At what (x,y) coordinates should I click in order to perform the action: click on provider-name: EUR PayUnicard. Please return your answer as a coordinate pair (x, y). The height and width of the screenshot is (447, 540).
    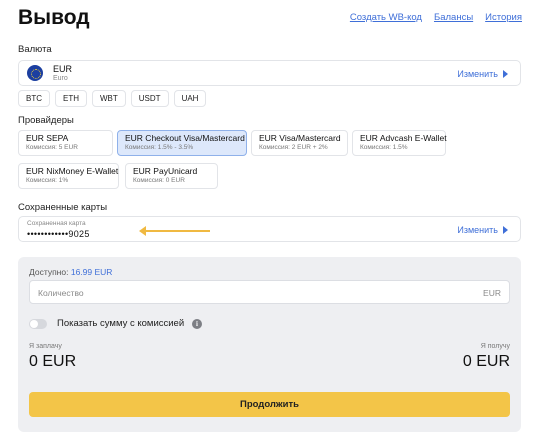
    Looking at the image, I should click on (165, 171).